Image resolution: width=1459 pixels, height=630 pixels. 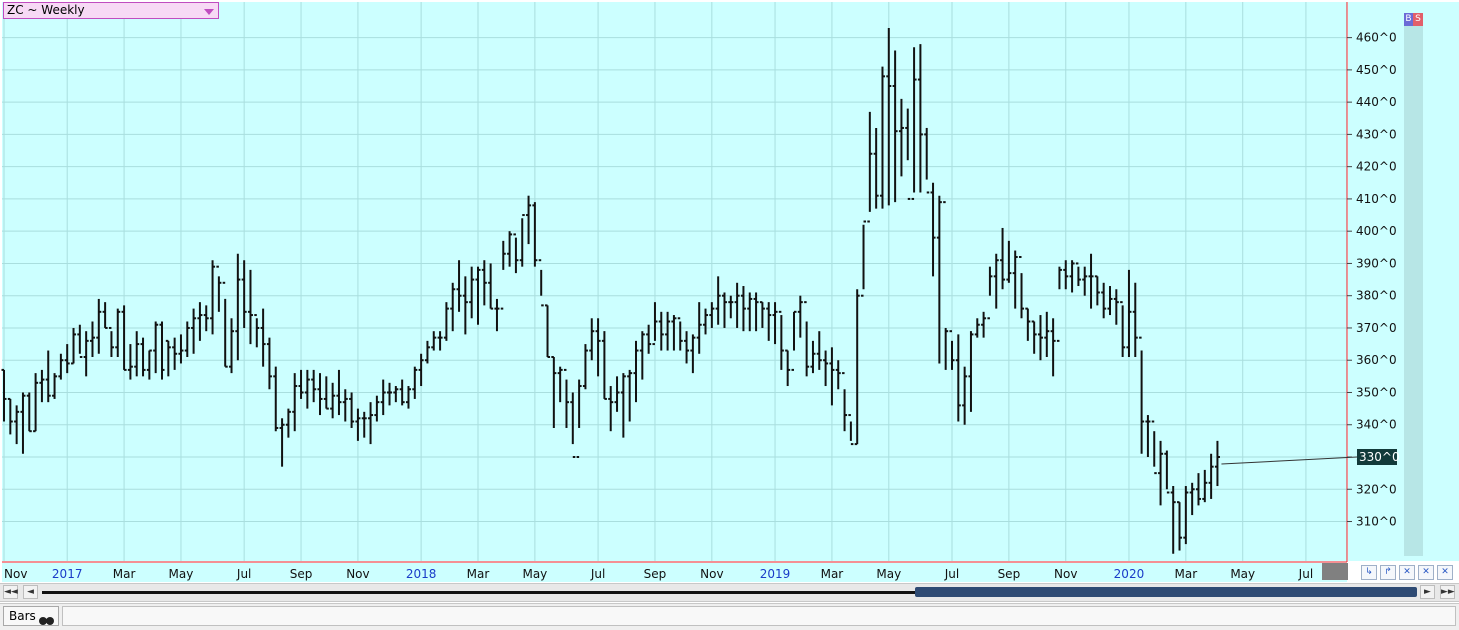 I want to click on symbol-selector: ZC ~ Weekly, so click(x=111, y=10).